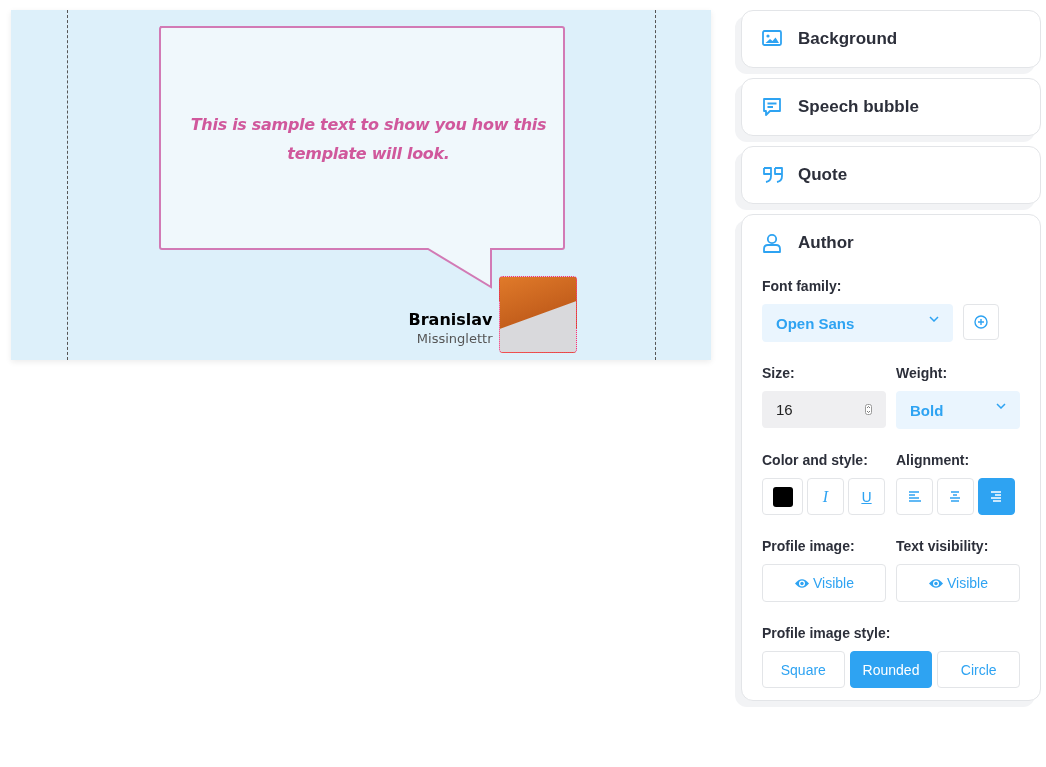 The image size is (1046, 767). I want to click on field-label: Profile image:, so click(809, 546).